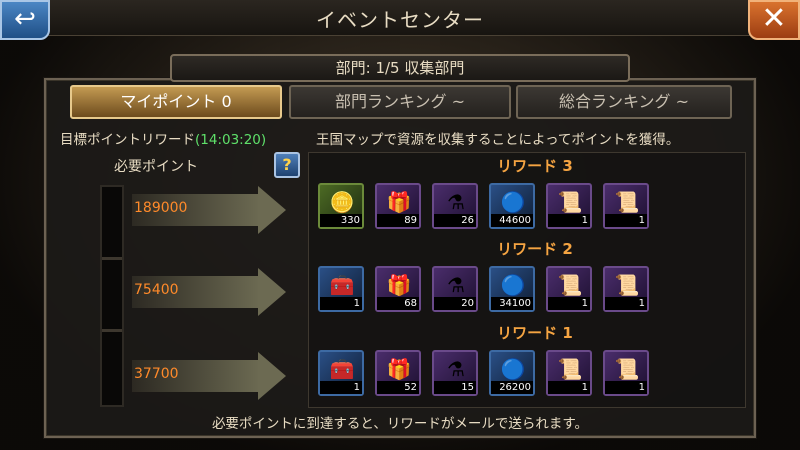 The width and height of the screenshot is (800, 450). I want to click on reward-item: 🎁 89, so click(398, 206).